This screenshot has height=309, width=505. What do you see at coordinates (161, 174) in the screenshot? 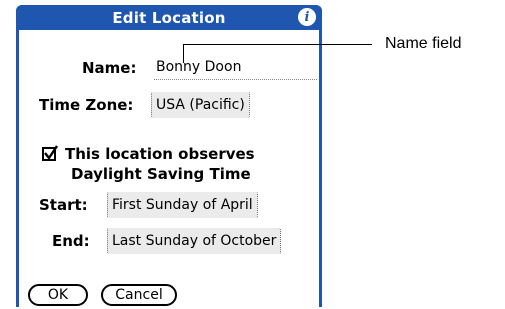
I see `dst-label-line2: Daylight Saving Time` at bounding box center [161, 174].